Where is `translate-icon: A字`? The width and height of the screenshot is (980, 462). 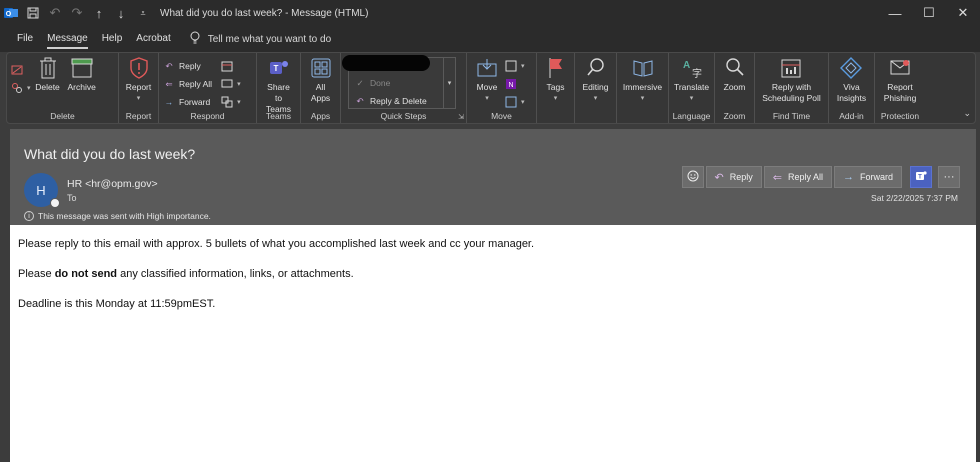 translate-icon: A字 is located at coordinates (692, 68).